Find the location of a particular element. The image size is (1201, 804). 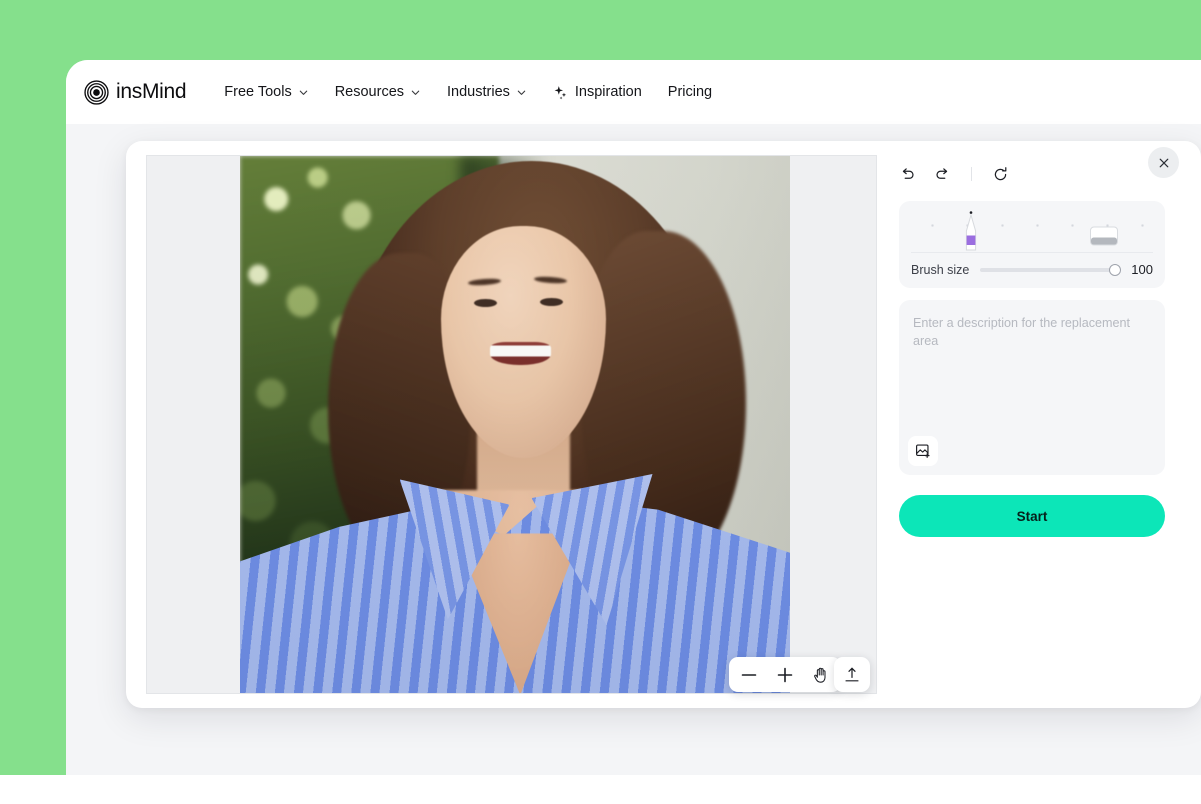

brush-size-row: Brush size 100 is located at coordinates (1032, 269).